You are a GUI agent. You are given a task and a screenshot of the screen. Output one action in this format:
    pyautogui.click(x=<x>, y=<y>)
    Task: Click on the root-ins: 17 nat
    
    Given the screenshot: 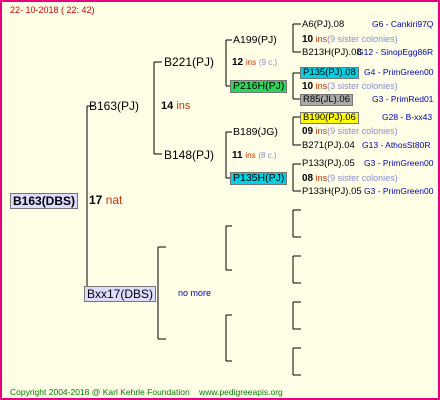 What is the action you would take?
    pyautogui.click(x=105, y=200)
    